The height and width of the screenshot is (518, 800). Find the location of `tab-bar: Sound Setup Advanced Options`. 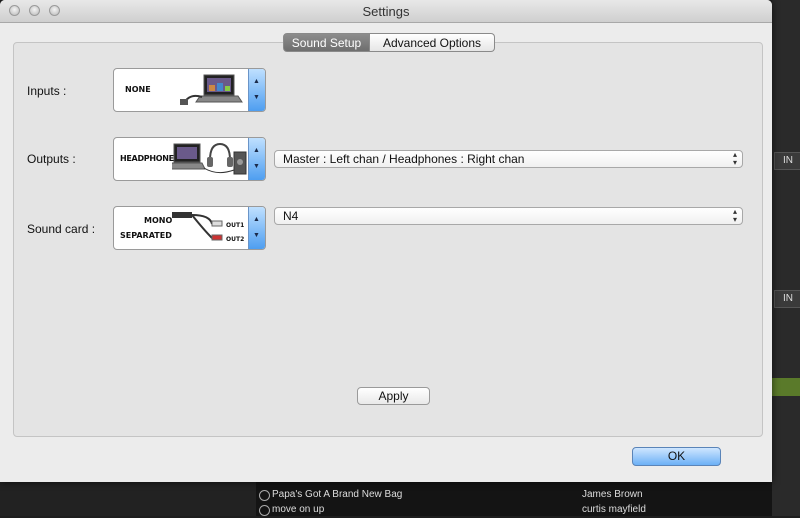

tab-bar: Sound Setup Advanced Options is located at coordinates (389, 42).